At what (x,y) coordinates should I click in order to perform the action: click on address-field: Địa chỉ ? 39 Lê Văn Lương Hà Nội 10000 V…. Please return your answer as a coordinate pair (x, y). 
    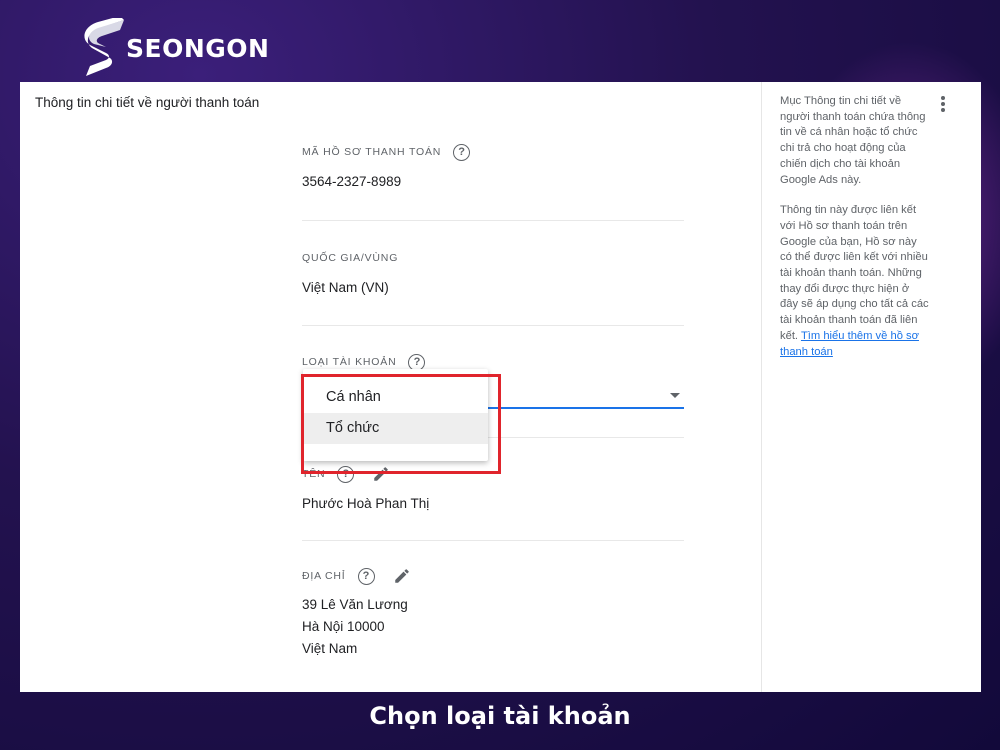
    Looking at the image, I should click on (493, 613).